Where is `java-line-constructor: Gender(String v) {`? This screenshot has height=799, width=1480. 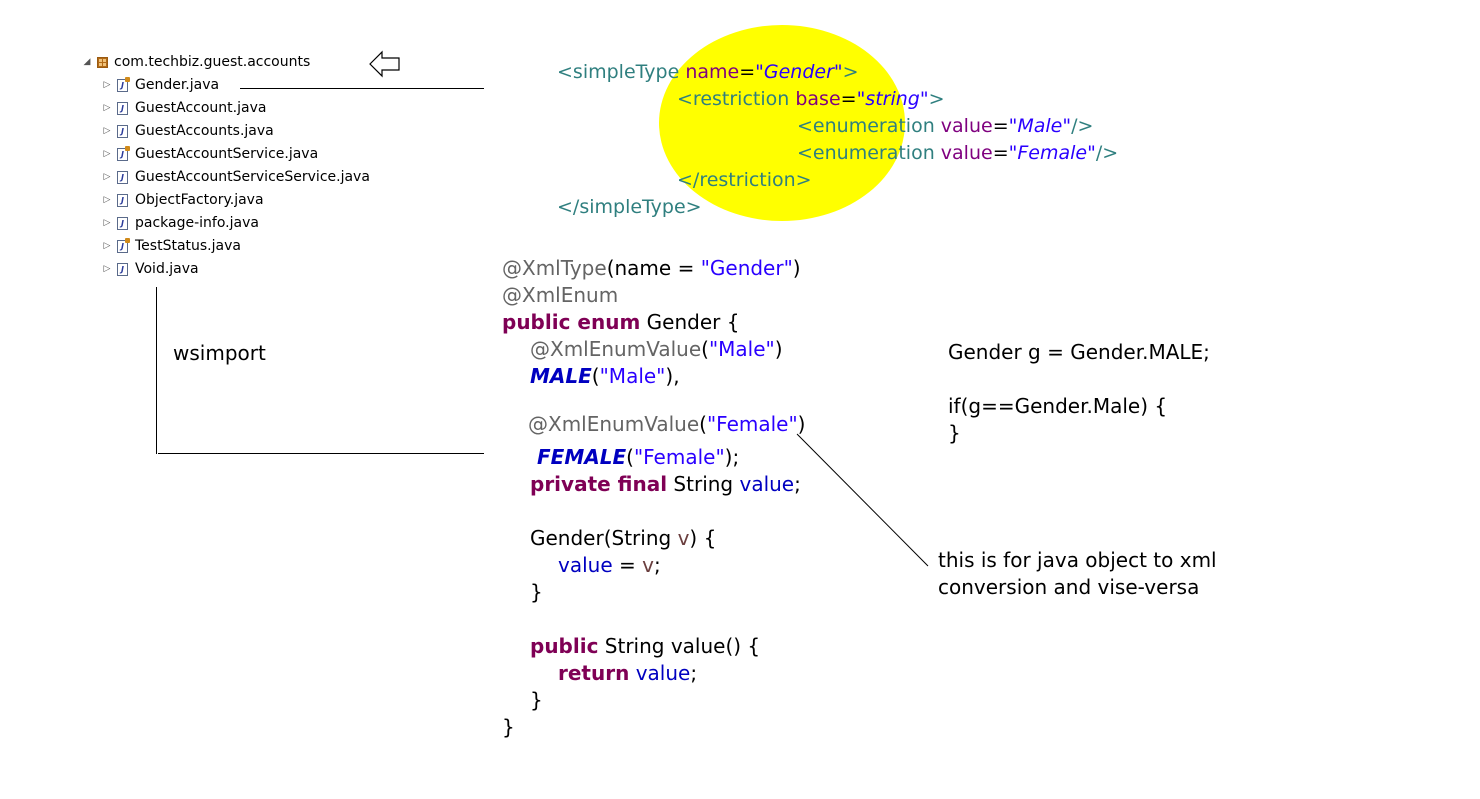
java-line-constructor: Gender(String v) { is located at coordinates (623, 538).